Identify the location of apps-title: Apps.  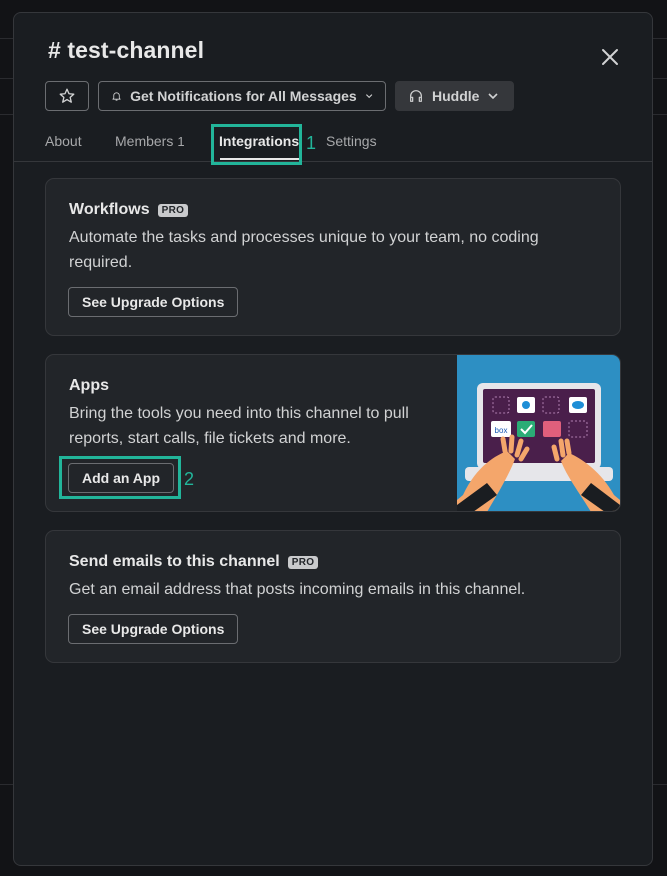
(89, 385).